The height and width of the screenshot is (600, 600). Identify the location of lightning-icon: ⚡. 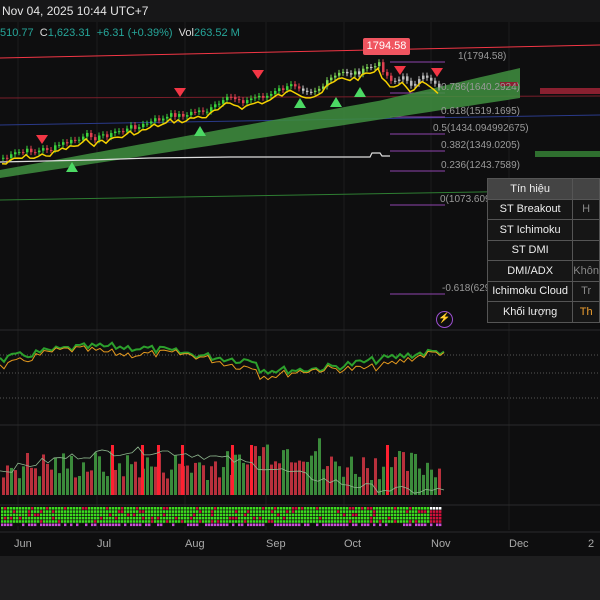
(444, 319).